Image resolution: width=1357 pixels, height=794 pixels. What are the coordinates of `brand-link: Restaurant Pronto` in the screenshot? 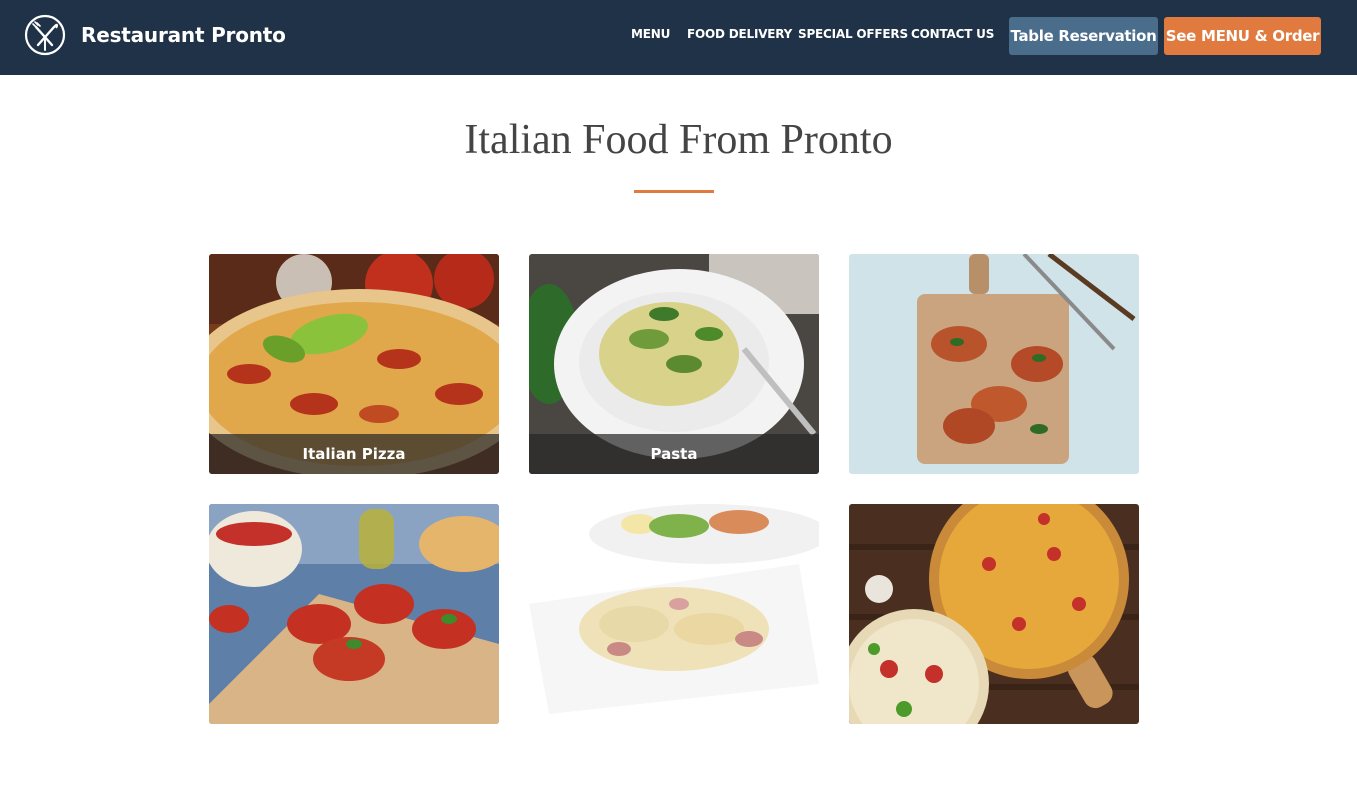 It's located at (155, 35).